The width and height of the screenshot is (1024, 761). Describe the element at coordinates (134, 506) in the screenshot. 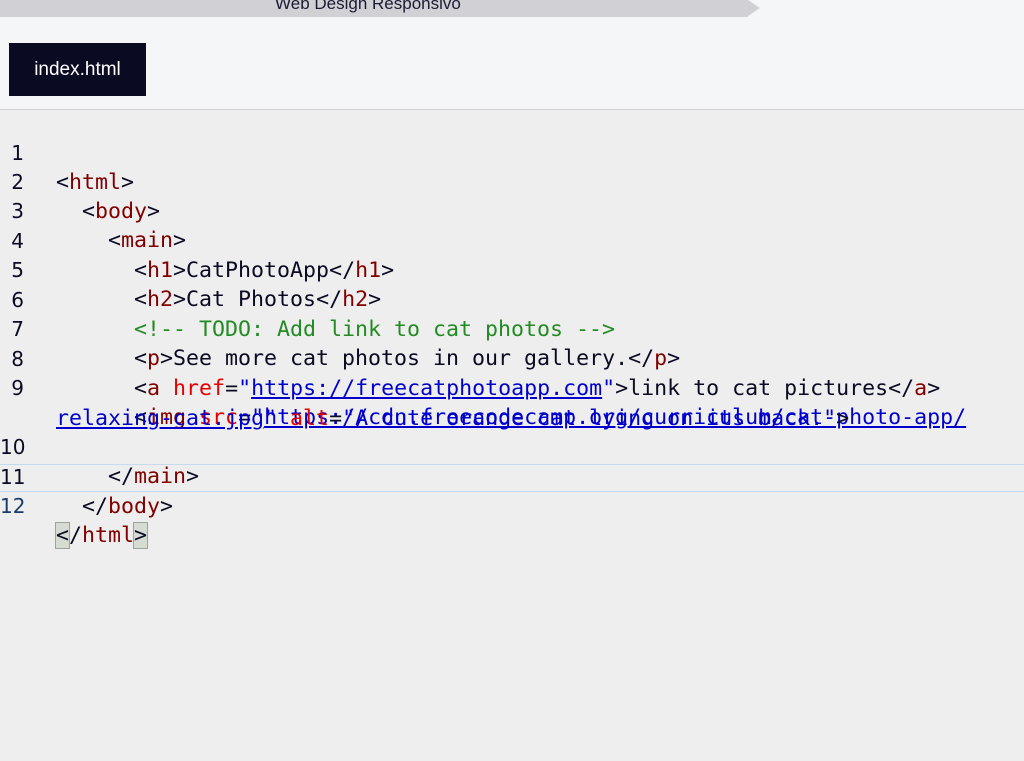

I see `tag-name: body` at that location.